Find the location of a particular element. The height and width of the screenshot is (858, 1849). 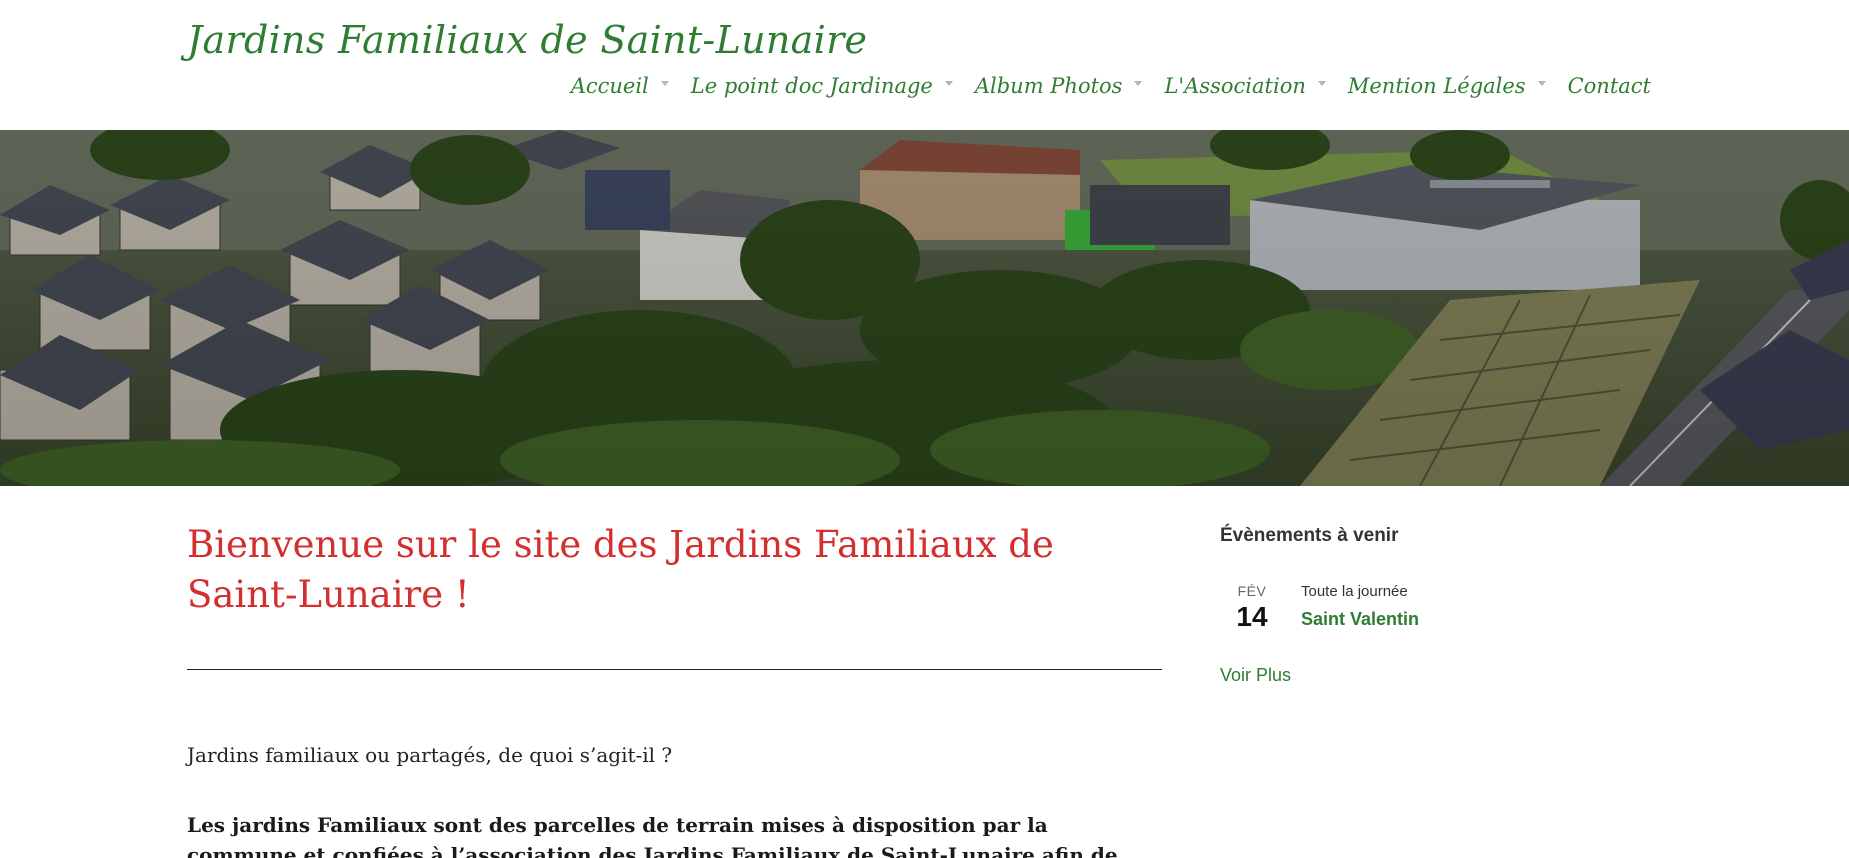

nav-item-mention-legales: Mention Légales is located at coordinates (1447, 86).